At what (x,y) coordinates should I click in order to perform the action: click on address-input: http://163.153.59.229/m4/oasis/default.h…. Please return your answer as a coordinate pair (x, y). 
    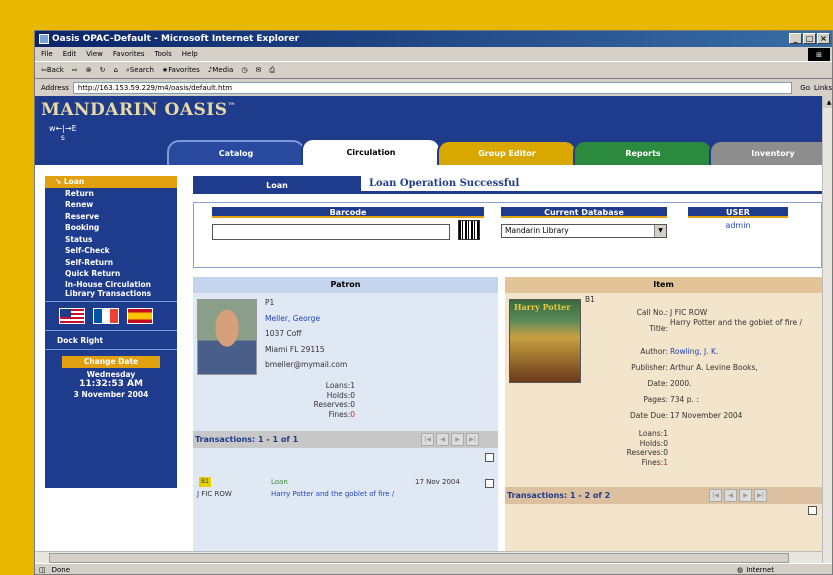
    Looking at the image, I should click on (432, 87).